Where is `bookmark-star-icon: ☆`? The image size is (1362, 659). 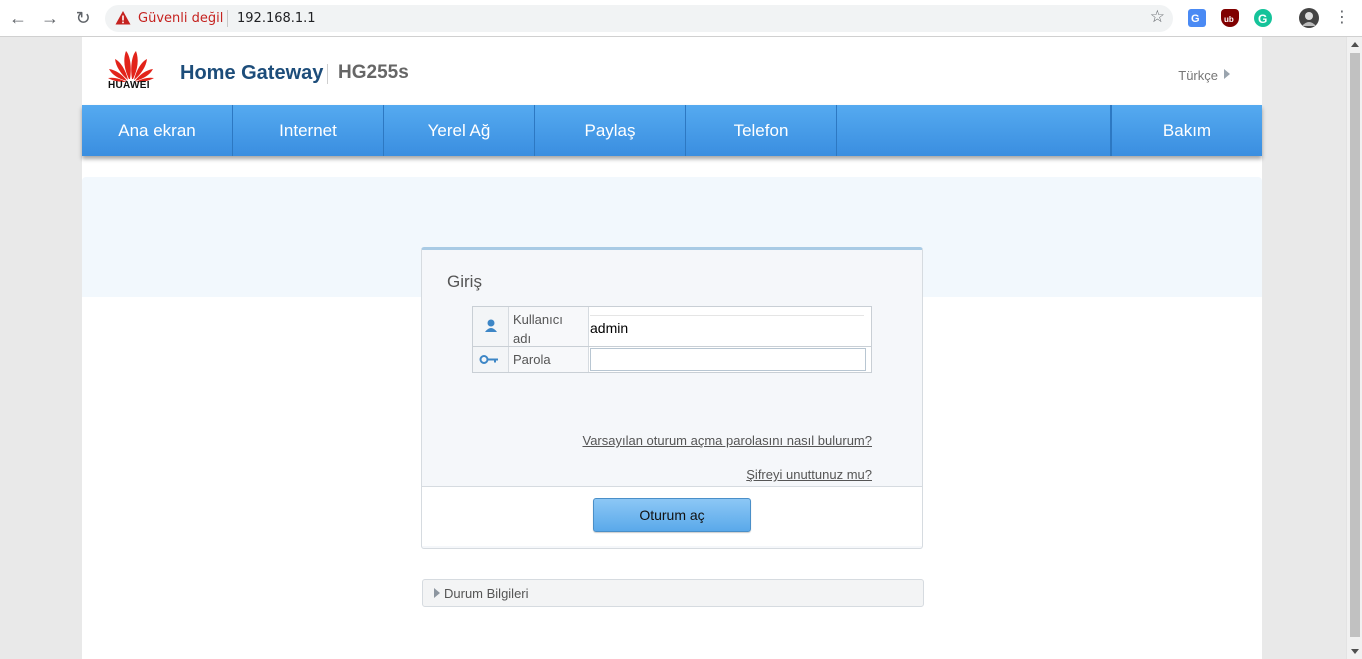
bookmark-star-icon: ☆ is located at coordinates (1157, 17).